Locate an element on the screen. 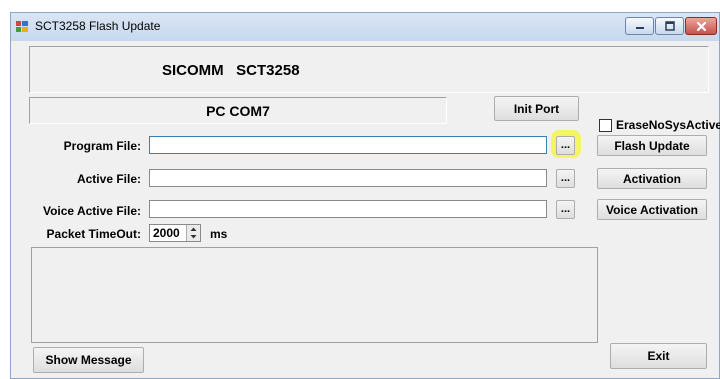 This screenshot has height=379, width=720. port-status-panel: PC COM7 is located at coordinates (238, 110).